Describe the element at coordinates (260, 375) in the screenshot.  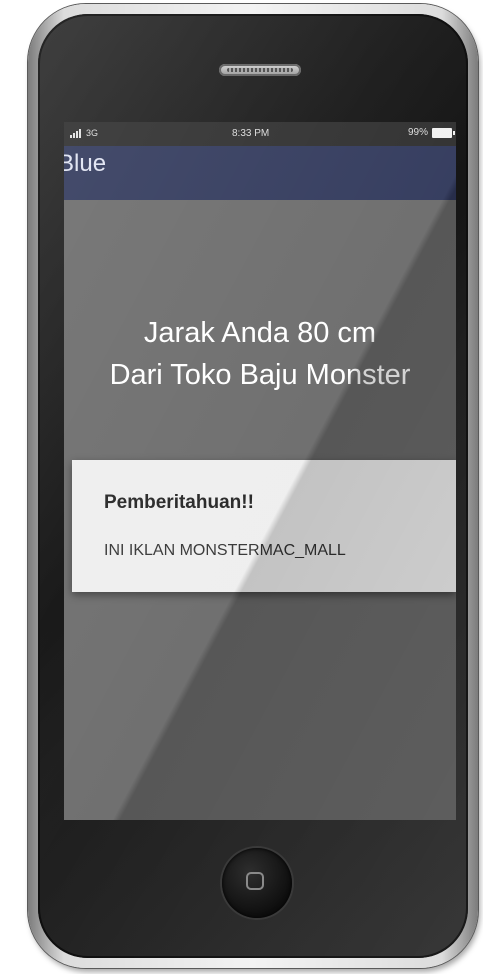
I see `distance-line-2: Dari Toko Baju Monster` at that location.